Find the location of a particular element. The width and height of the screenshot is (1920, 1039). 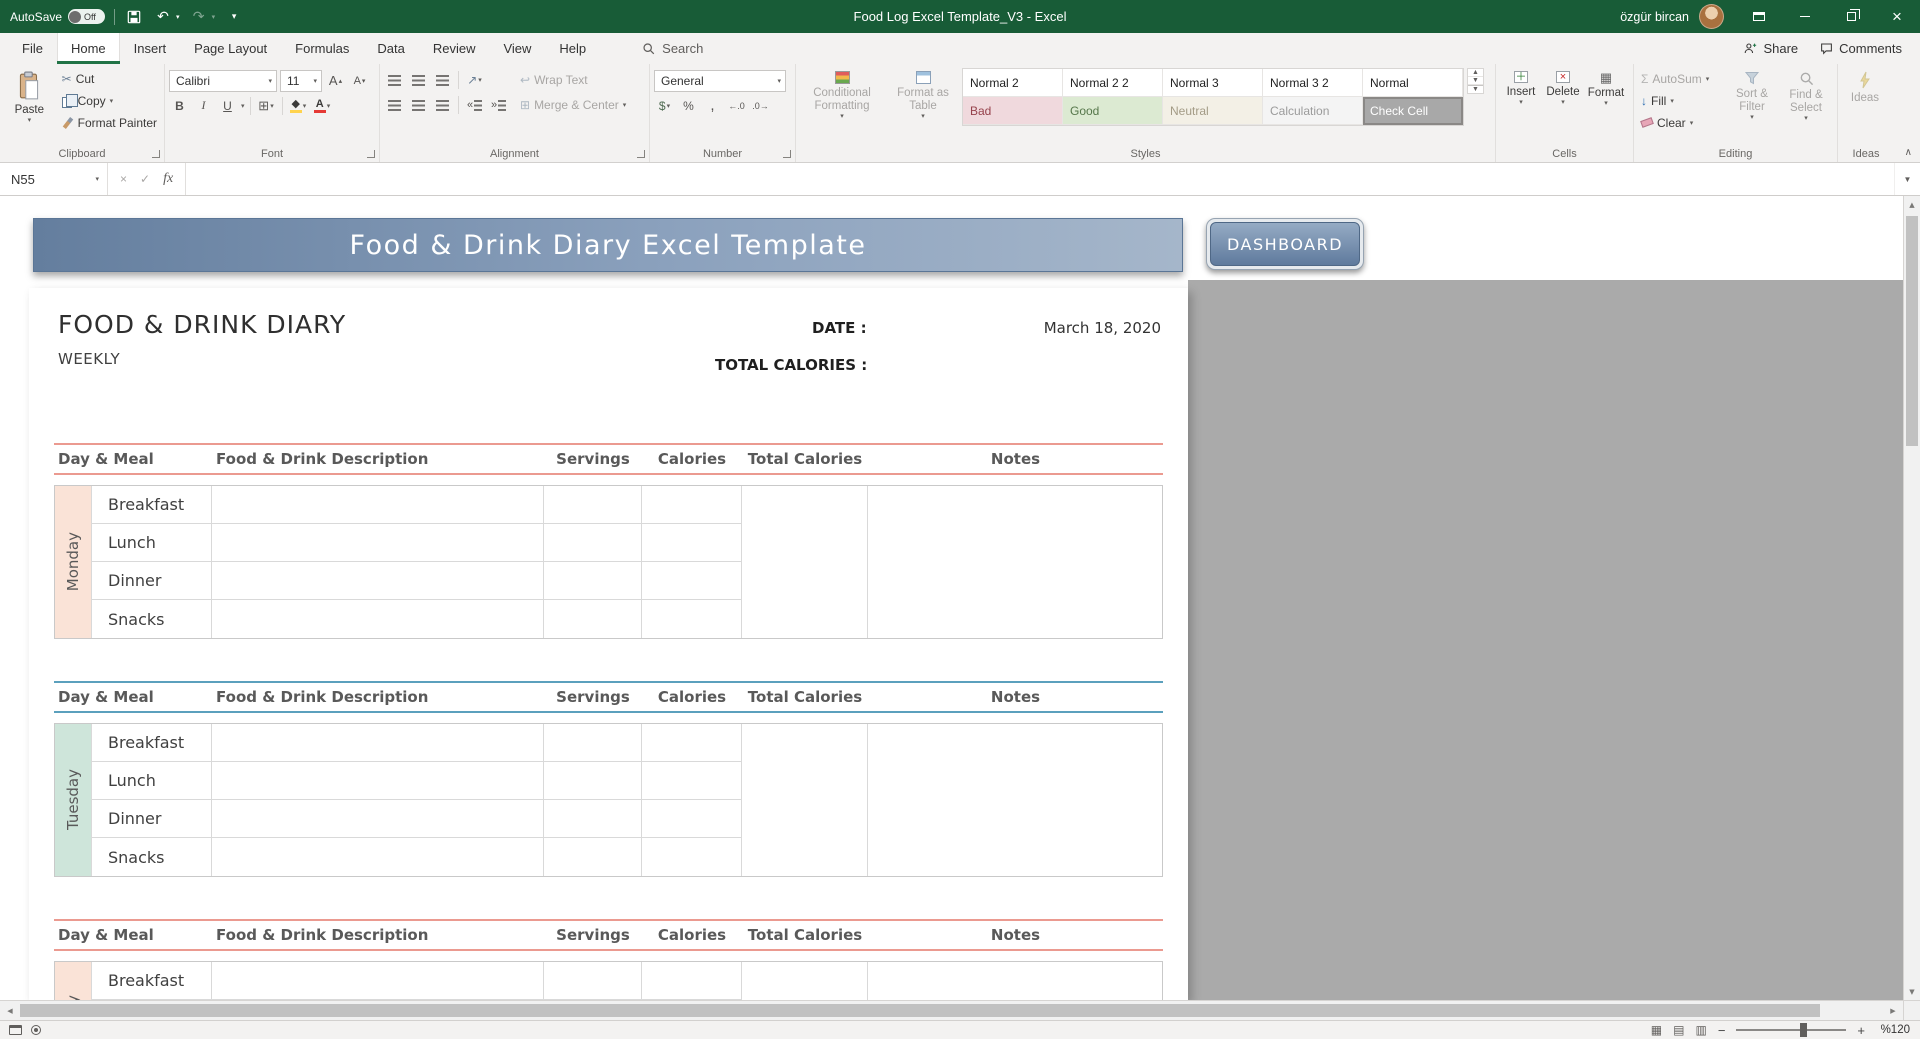

search-box: Search is located at coordinates (672, 48).